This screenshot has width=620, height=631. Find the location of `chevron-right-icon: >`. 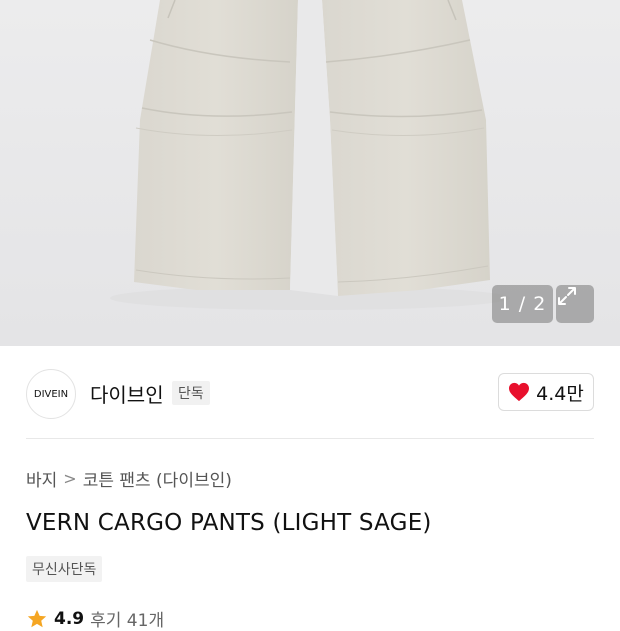

chevron-right-icon: > is located at coordinates (70, 478).